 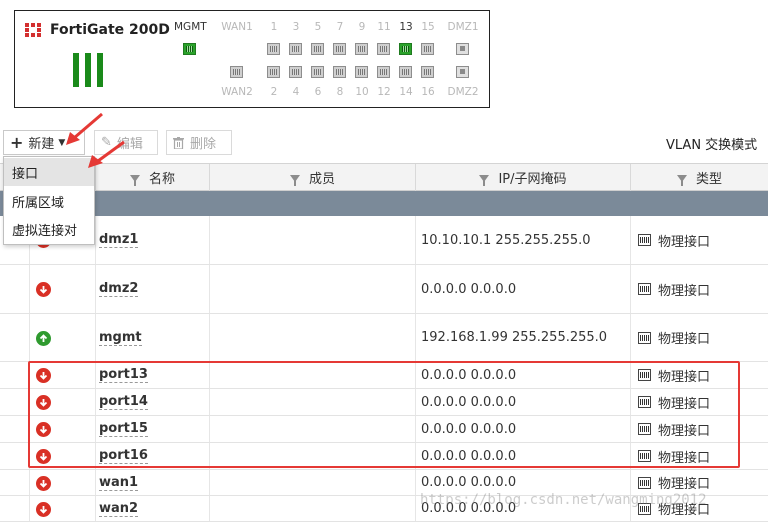 What do you see at coordinates (178, 142) in the screenshot?
I see `trash-icon` at bounding box center [178, 142].